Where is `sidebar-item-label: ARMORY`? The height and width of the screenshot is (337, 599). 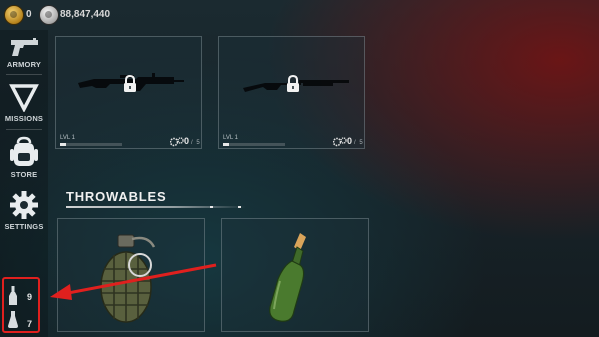
sidebar-item-label: ARMORY is located at coordinates (24, 64).